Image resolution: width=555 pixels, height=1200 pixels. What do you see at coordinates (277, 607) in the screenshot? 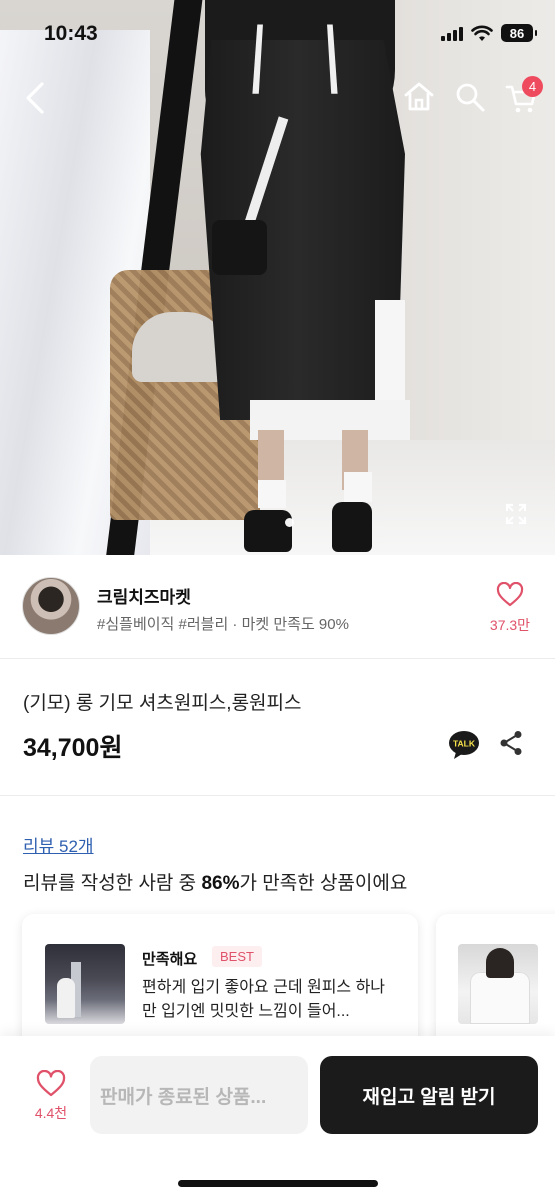
I see `seller-section: 크림치즈마켓 #심플베이직 #러블리 · 마켓 만족도 90% 37.3만` at bounding box center [277, 607].